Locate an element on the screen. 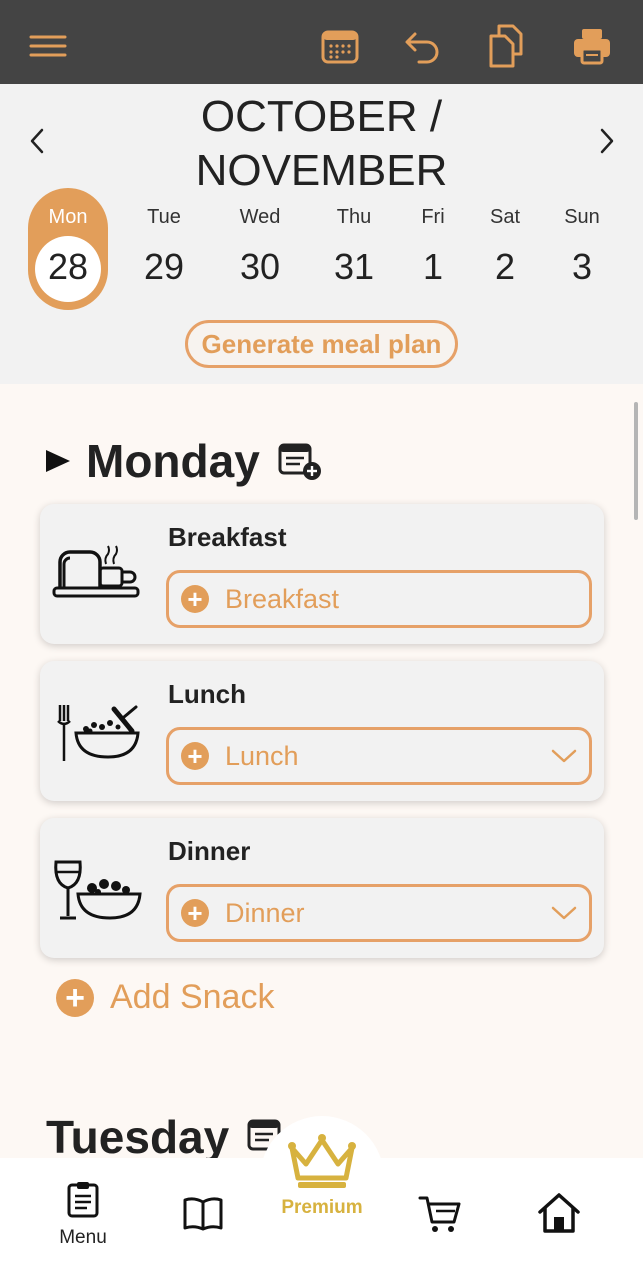  meal-placeholder: Breakfast is located at coordinates (282, 598).